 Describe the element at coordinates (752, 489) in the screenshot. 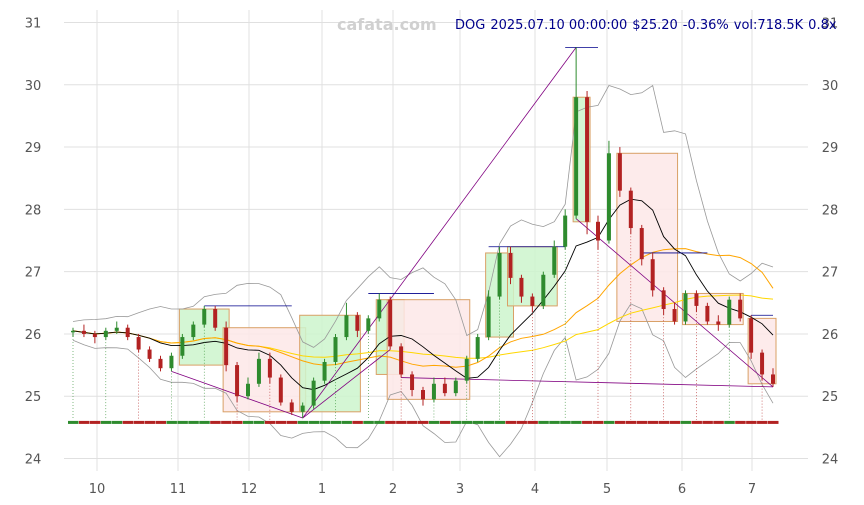

I see `x-tick-label: 7` at that location.